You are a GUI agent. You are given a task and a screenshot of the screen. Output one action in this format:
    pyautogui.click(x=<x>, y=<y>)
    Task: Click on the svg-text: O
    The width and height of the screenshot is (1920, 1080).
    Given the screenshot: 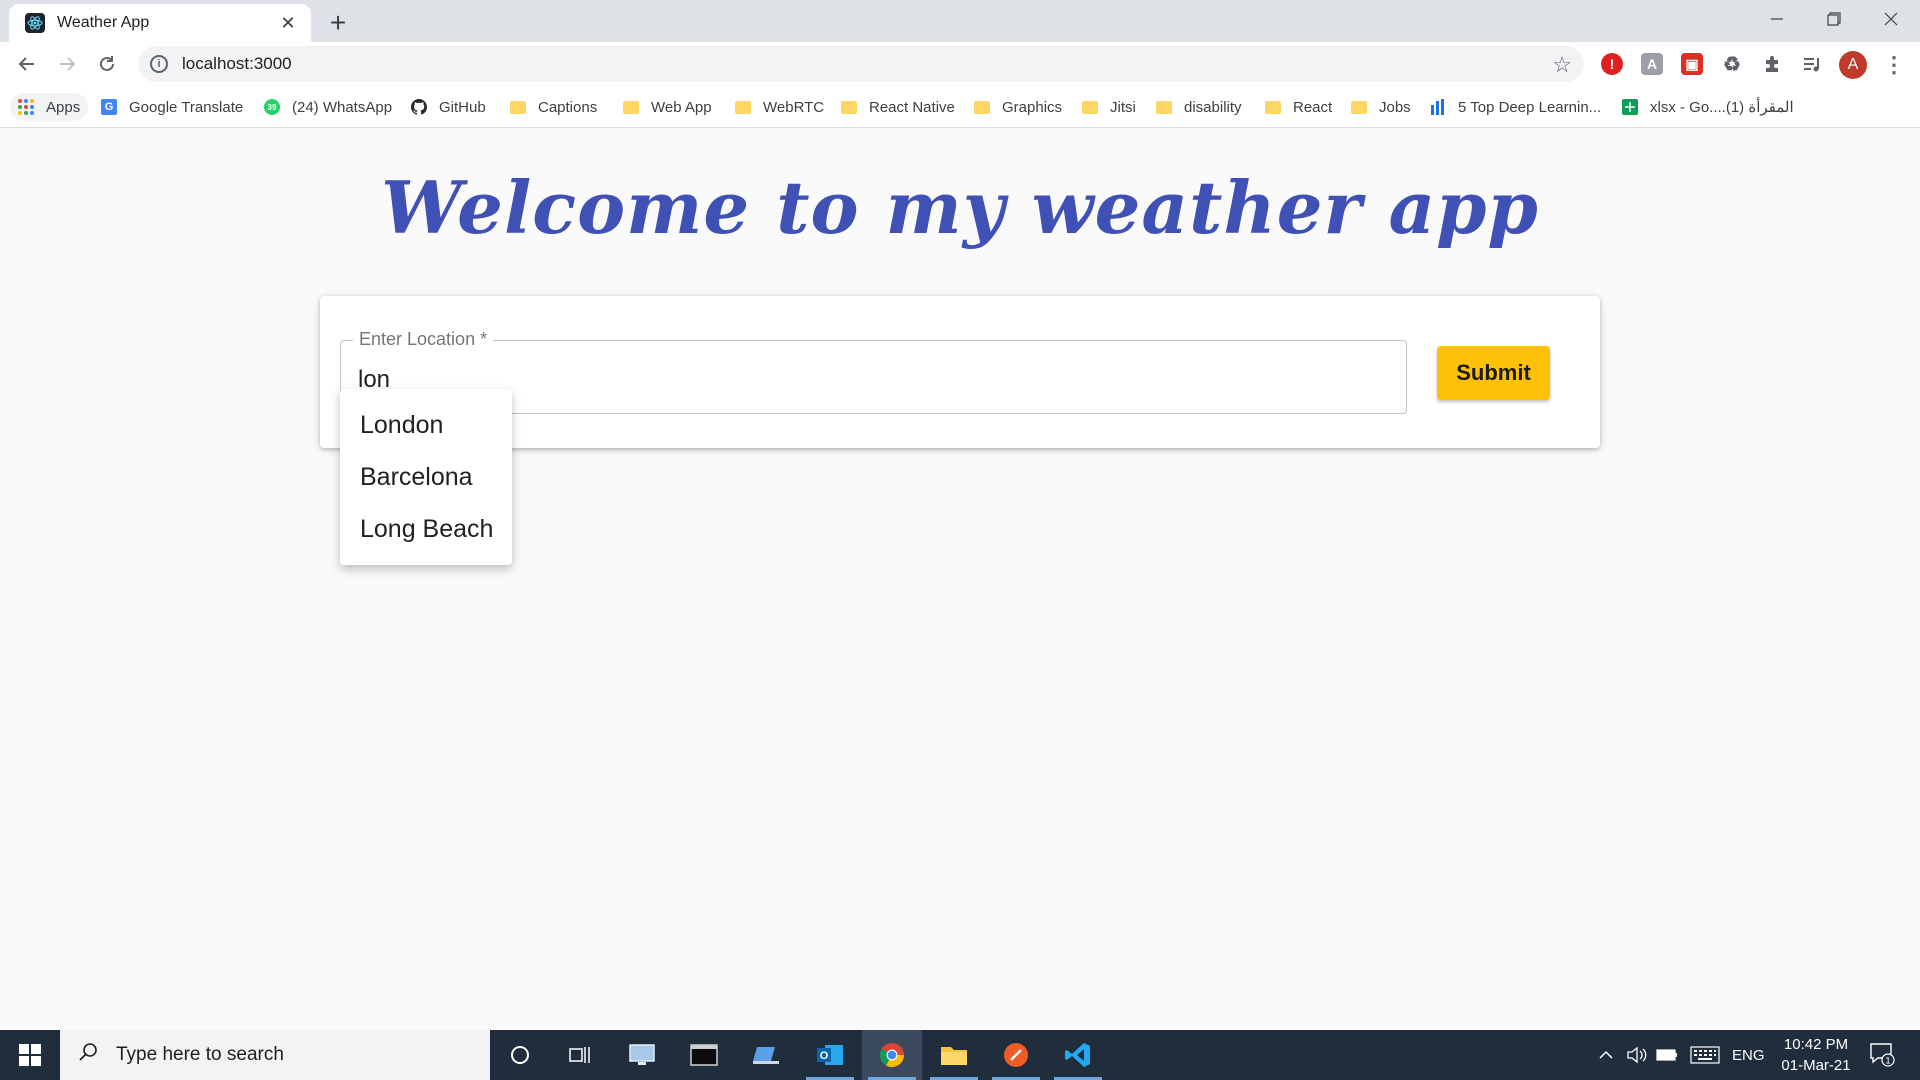 What is the action you would take?
    pyautogui.click(x=824, y=1056)
    